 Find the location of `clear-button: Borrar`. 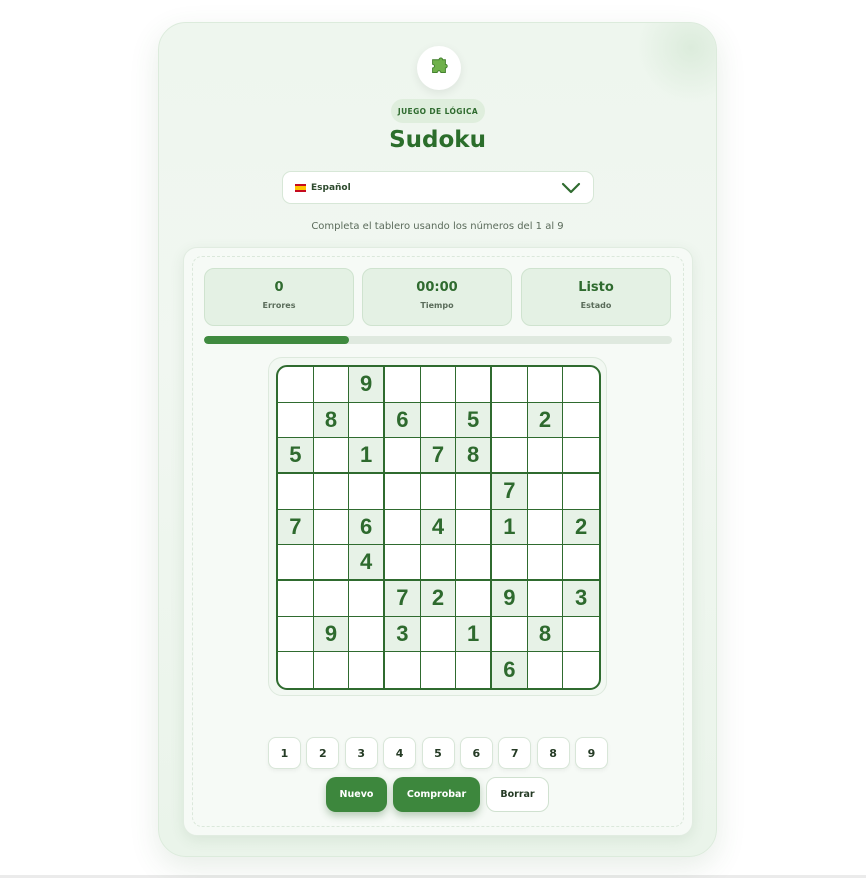

clear-button: Borrar is located at coordinates (517, 794).